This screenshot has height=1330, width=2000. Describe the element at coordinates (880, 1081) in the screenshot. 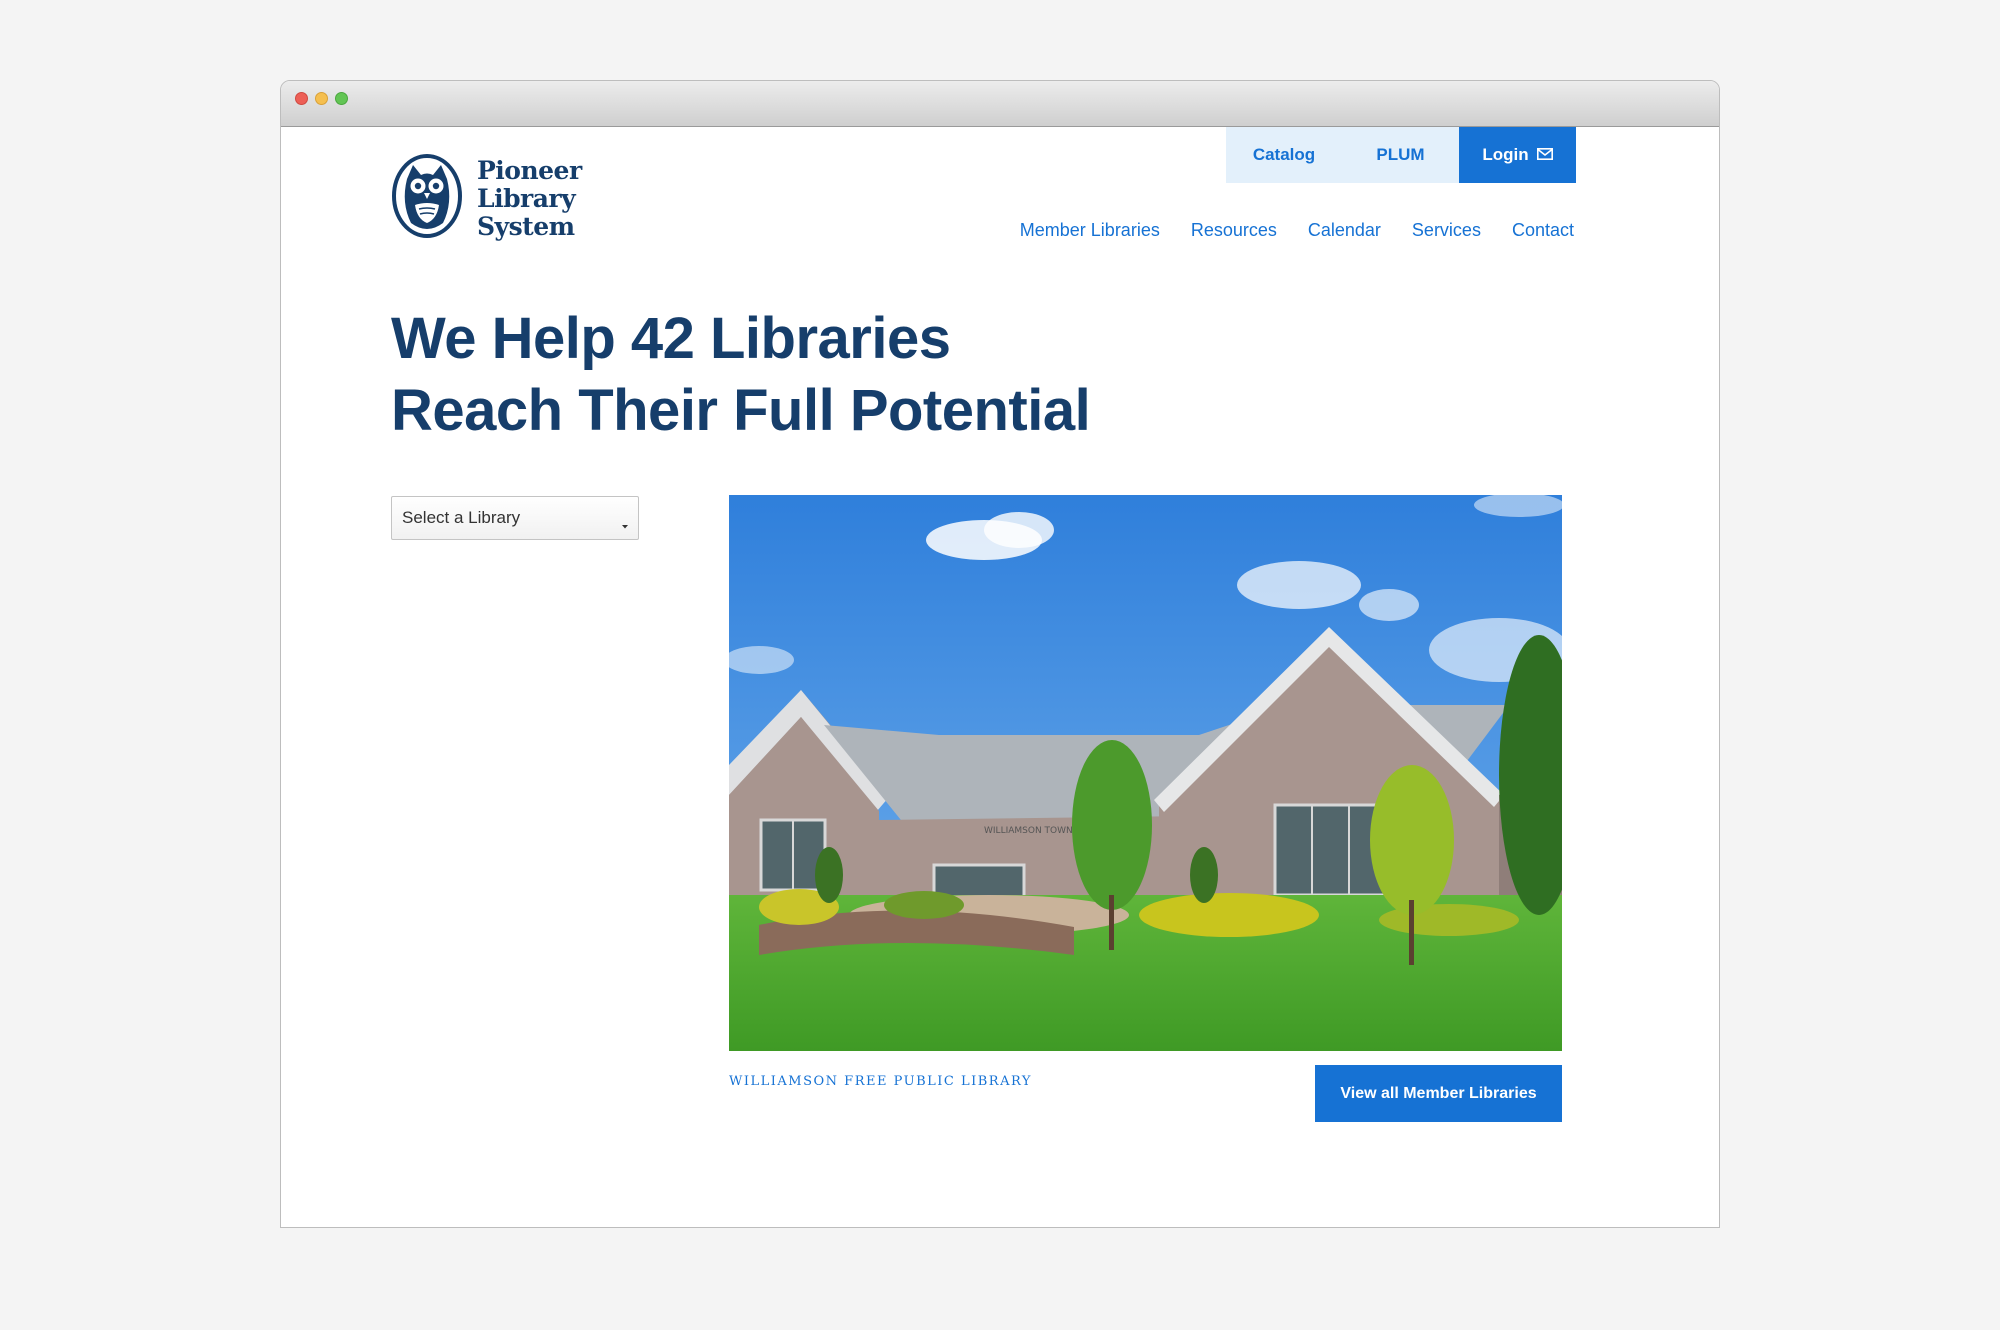

I see `featured-library-caption: WILLIAMSON FREE PUBLIC LIBRARY` at that location.